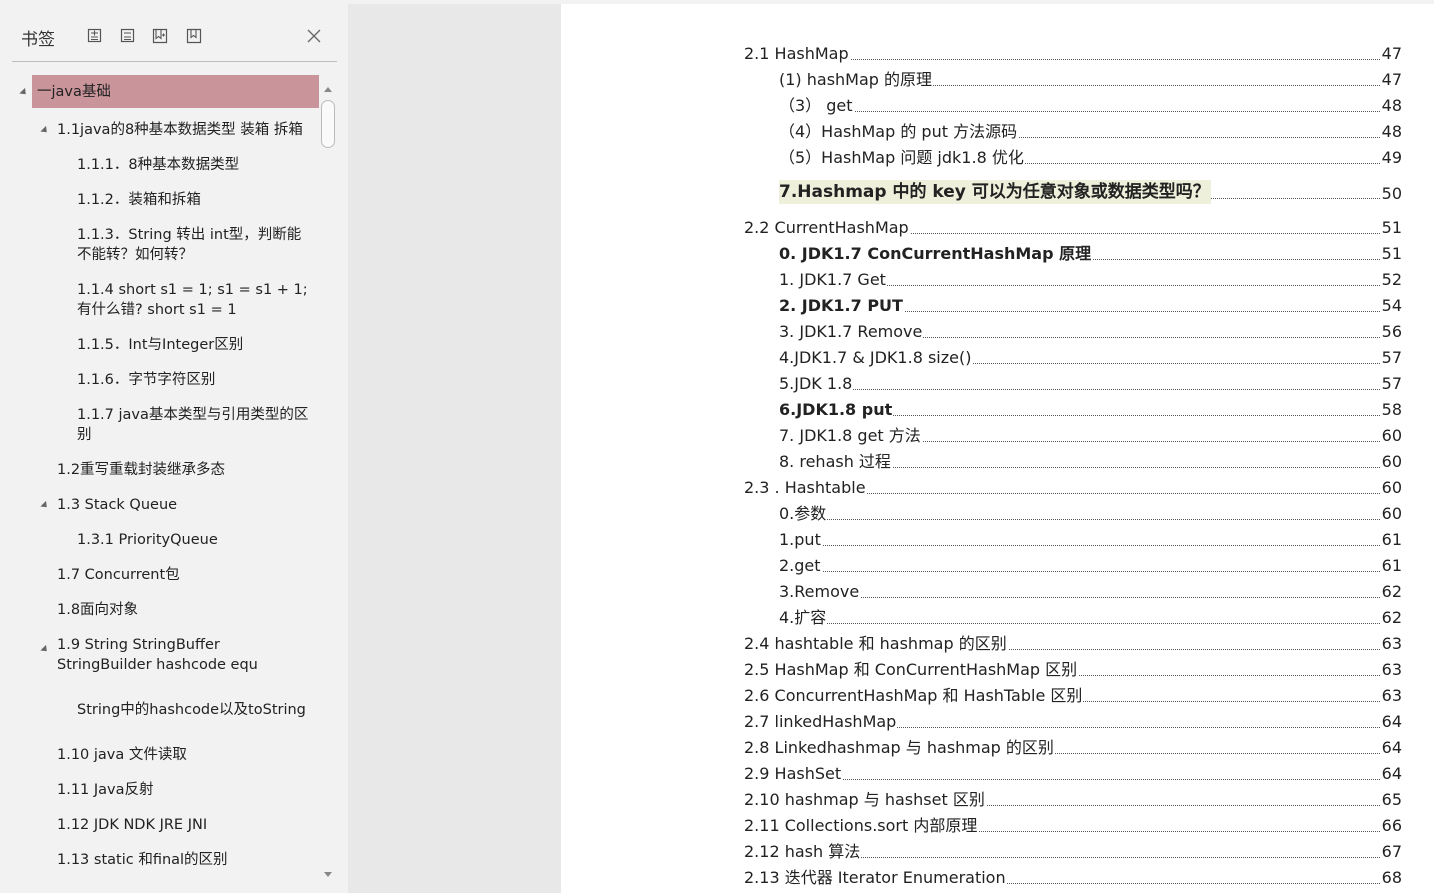 This screenshot has height=893, width=1434. What do you see at coordinates (328, 874) in the screenshot?
I see `scroll-down-icon` at bounding box center [328, 874].